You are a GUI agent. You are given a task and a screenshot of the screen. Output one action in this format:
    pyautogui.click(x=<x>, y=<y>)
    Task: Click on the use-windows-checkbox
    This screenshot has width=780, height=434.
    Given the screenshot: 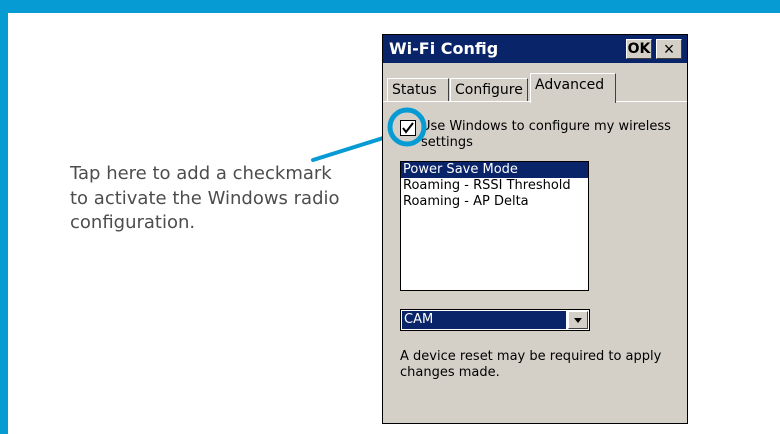 What is the action you would take?
    pyautogui.click(x=408, y=128)
    